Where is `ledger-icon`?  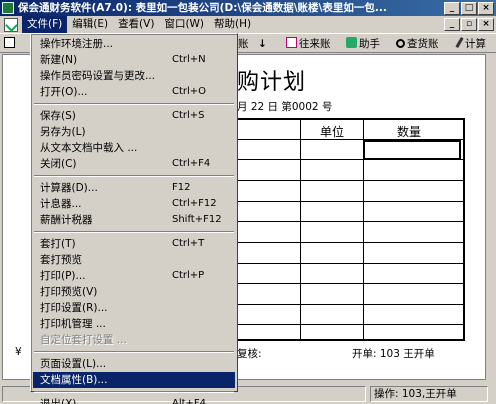 ledger-icon is located at coordinates (291, 42).